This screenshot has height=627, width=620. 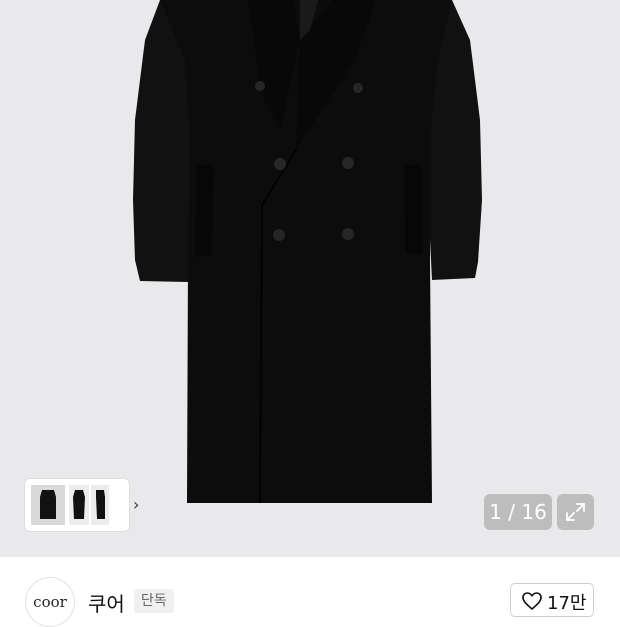 What do you see at coordinates (136, 505) in the screenshot?
I see `chevron-right-icon: ›` at bounding box center [136, 505].